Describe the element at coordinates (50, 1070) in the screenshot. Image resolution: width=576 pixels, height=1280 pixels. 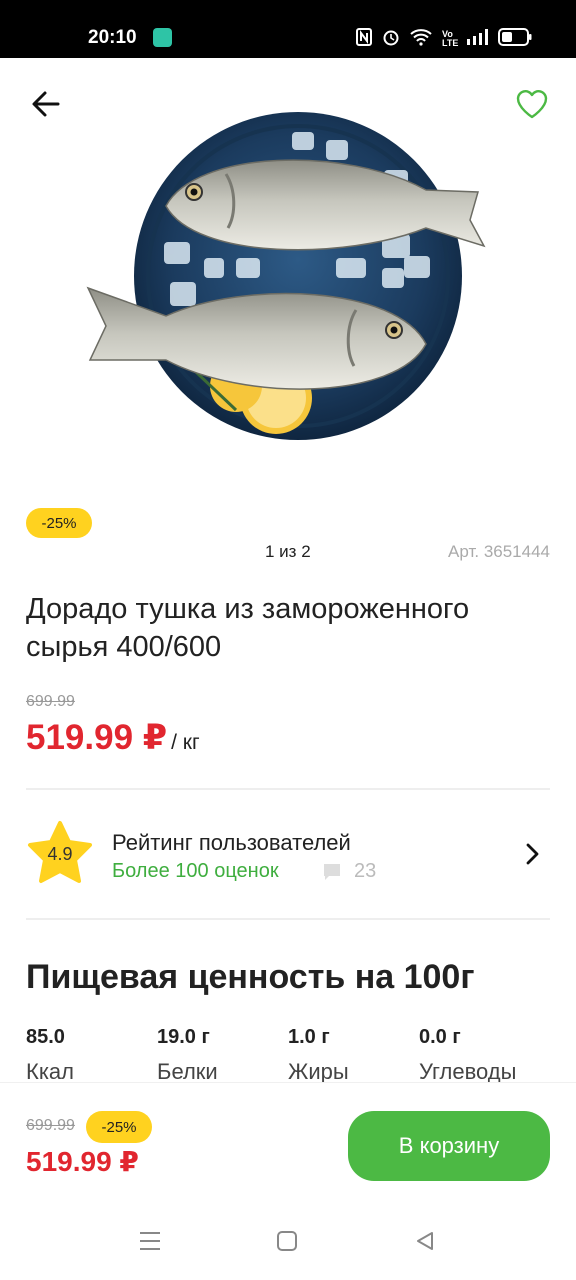
I see `nutrition-label: Ккал` at that location.